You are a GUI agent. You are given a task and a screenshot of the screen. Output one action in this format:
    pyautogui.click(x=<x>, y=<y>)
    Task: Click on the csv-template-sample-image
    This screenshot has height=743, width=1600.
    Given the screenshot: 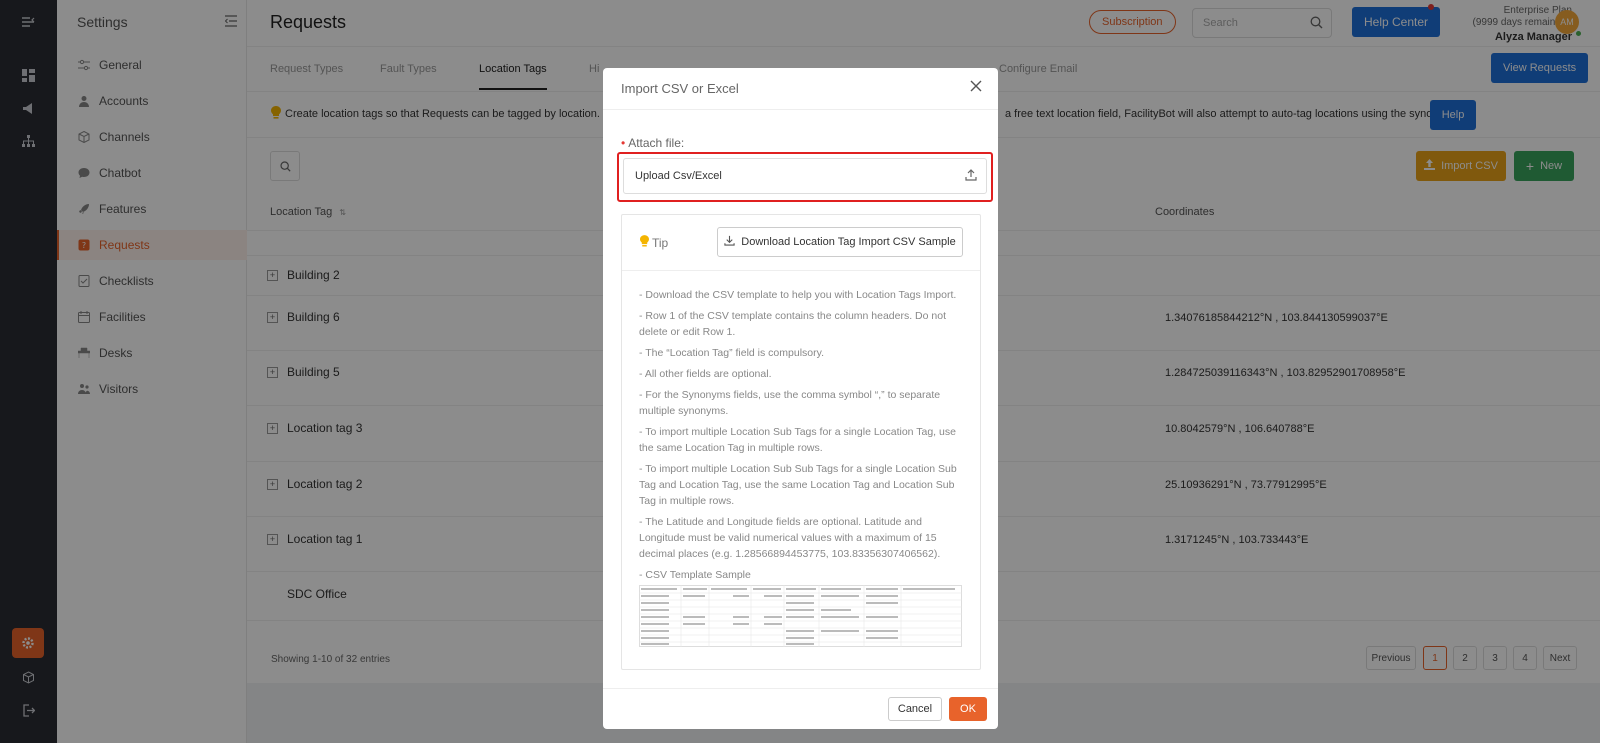 What is the action you would take?
    pyautogui.click(x=800, y=616)
    